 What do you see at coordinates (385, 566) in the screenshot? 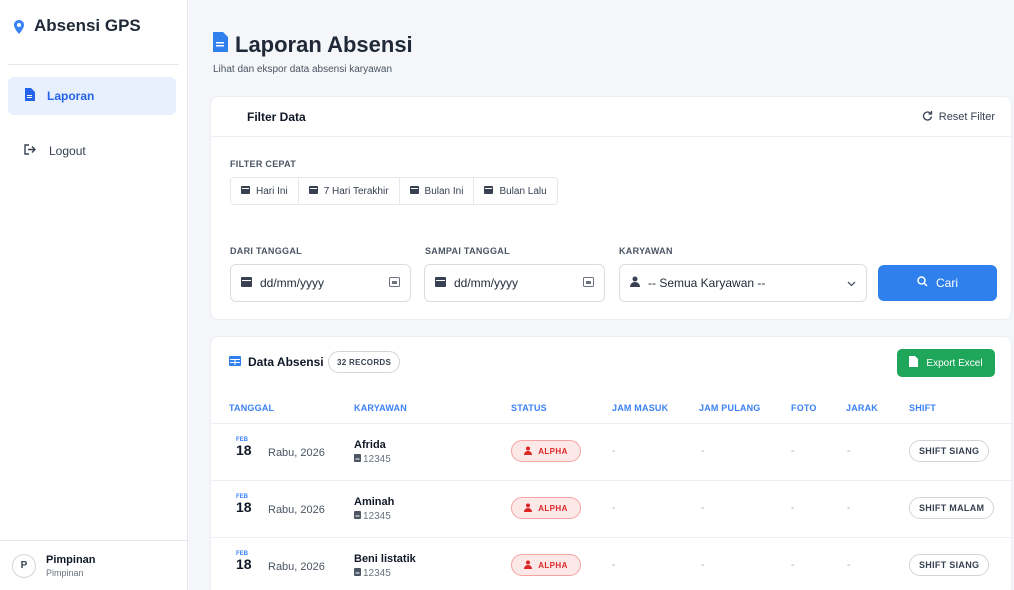
I see `employee-cell: Beni listatik 12345` at bounding box center [385, 566].